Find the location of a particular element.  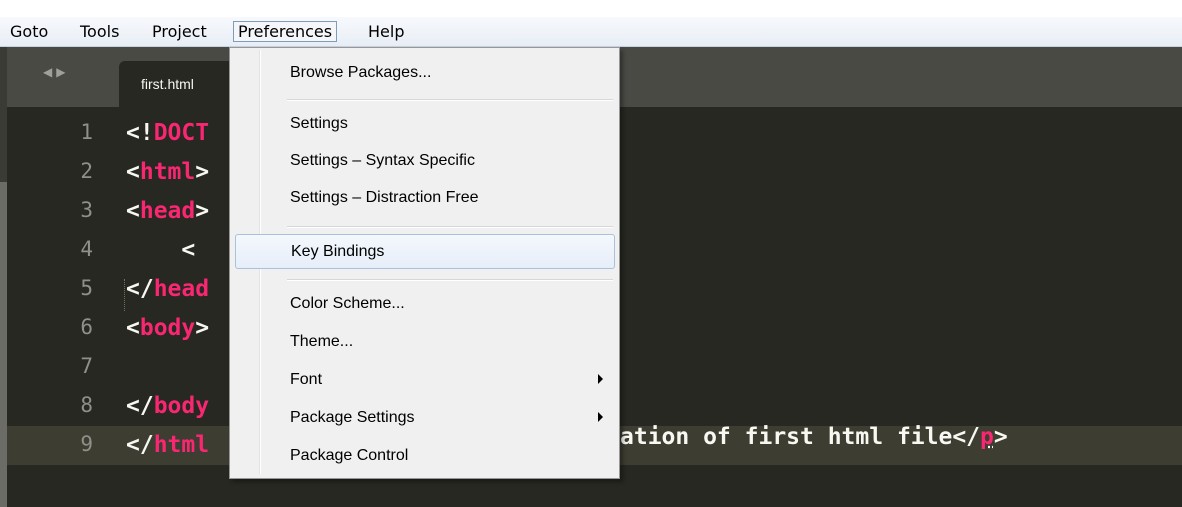

line-code: <html> is located at coordinates (167, 172).